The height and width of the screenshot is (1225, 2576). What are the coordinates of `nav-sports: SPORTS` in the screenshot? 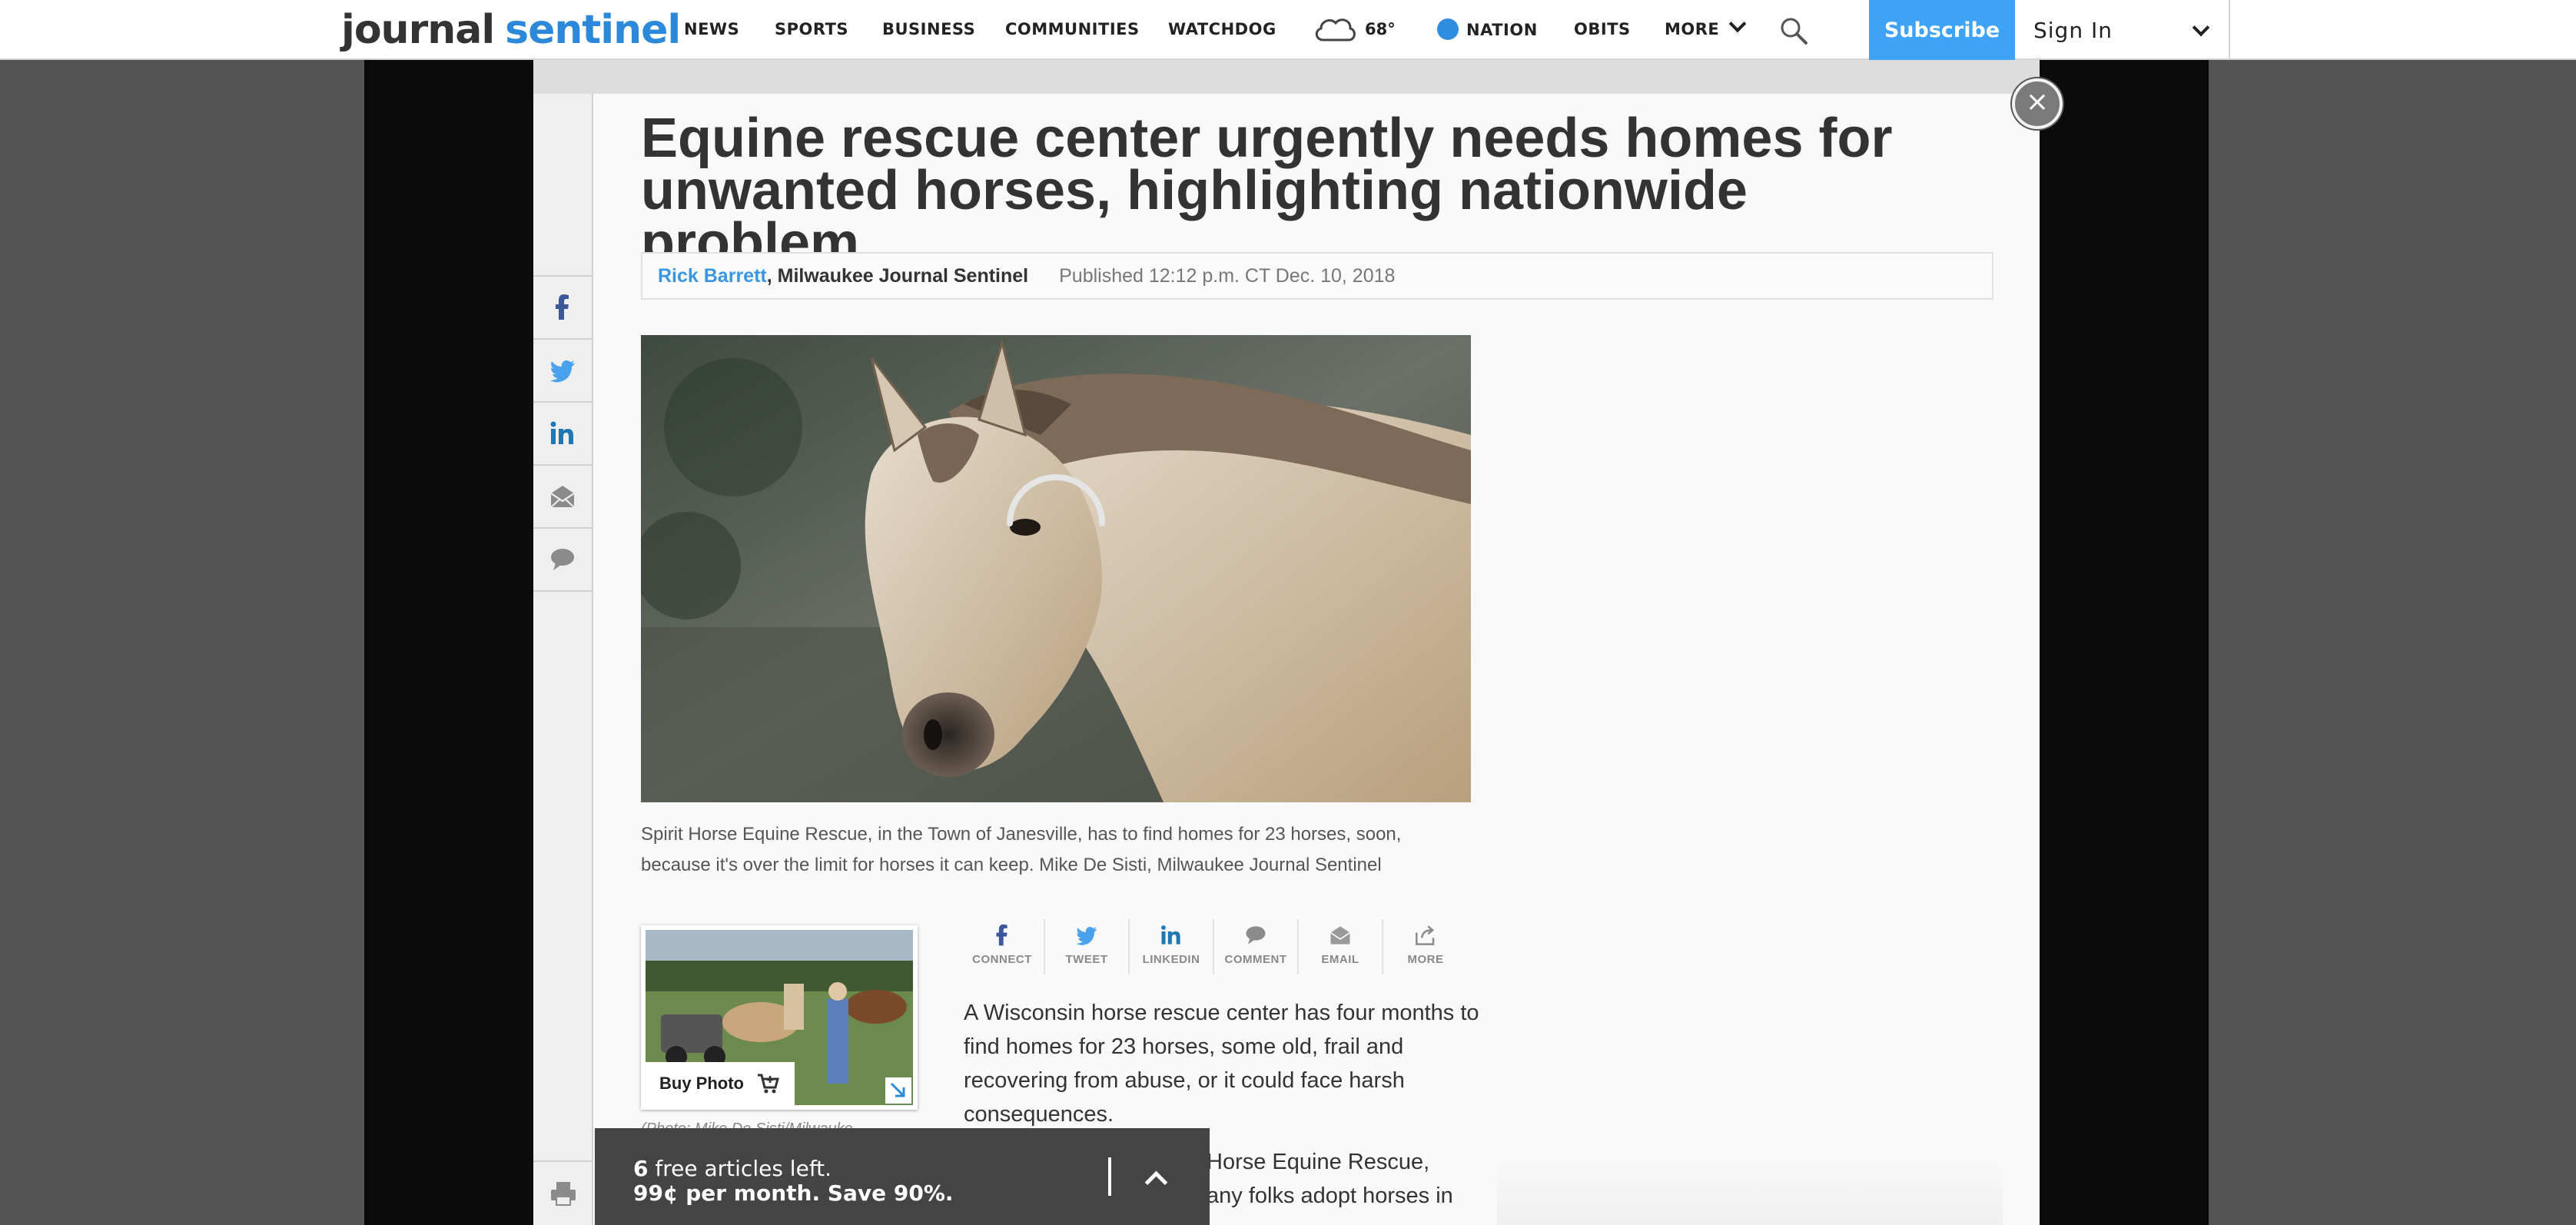 It's located at (811, 29).